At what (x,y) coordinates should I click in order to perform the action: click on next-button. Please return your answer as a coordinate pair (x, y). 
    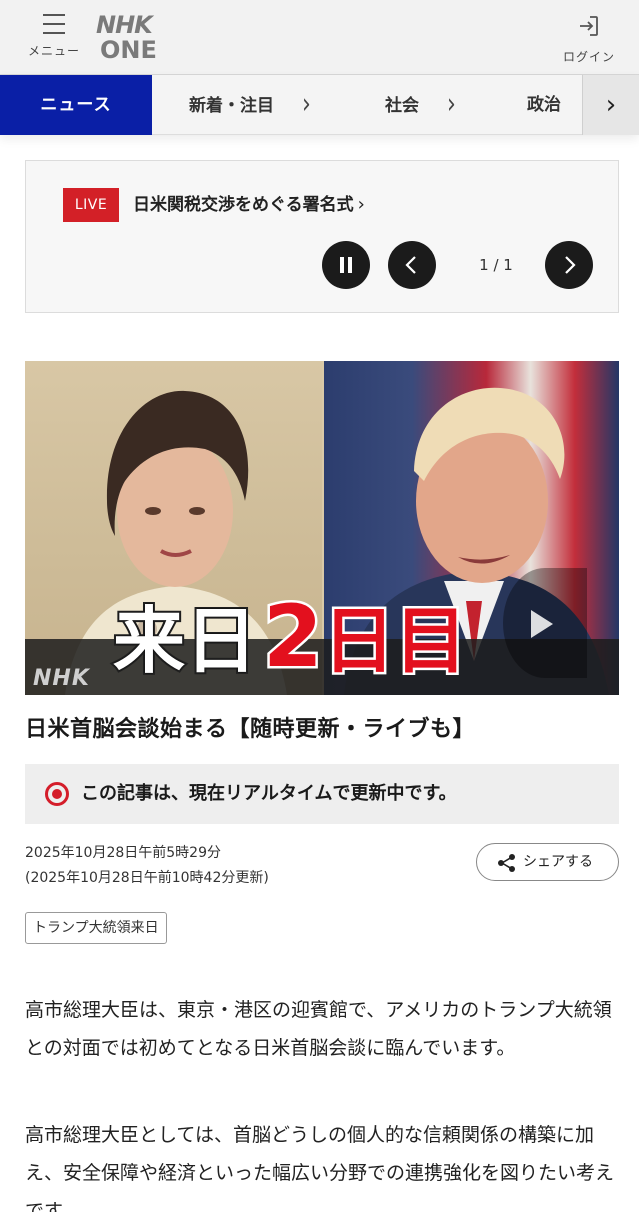
    Looking at the image, I should click on (569, 265).